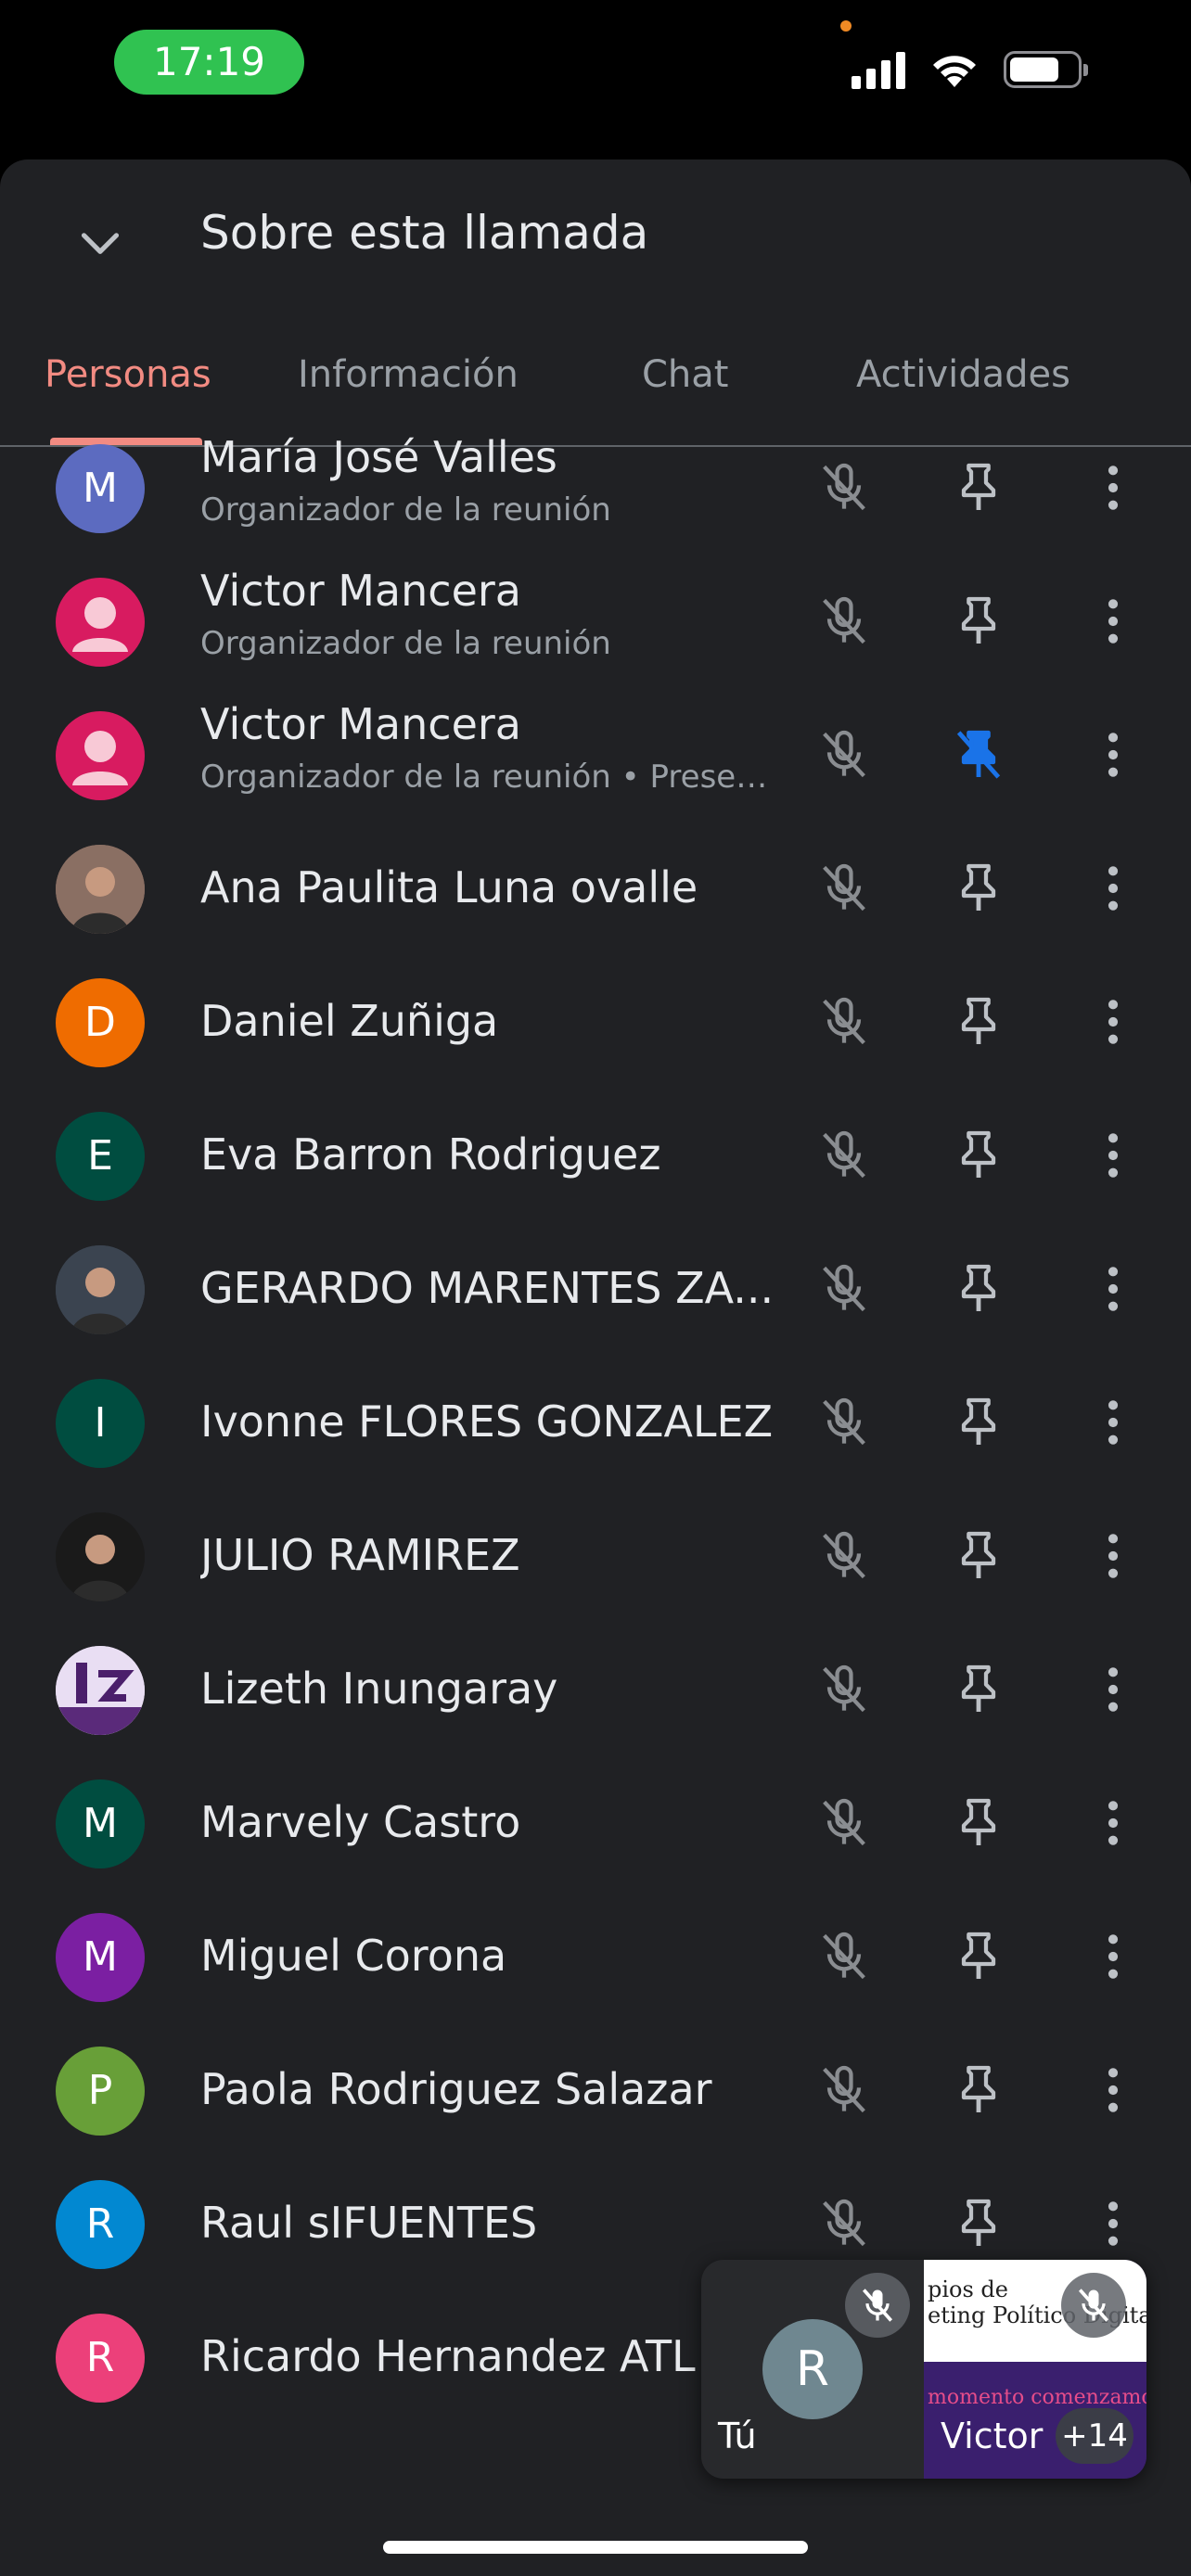 Image resolution: width=1191 pixels, height=2576 pixels. Describe the element at coordinates (456, 2089) in the screenshot. I see `participant-name: Paola Rodriguez Salazar` at that location.